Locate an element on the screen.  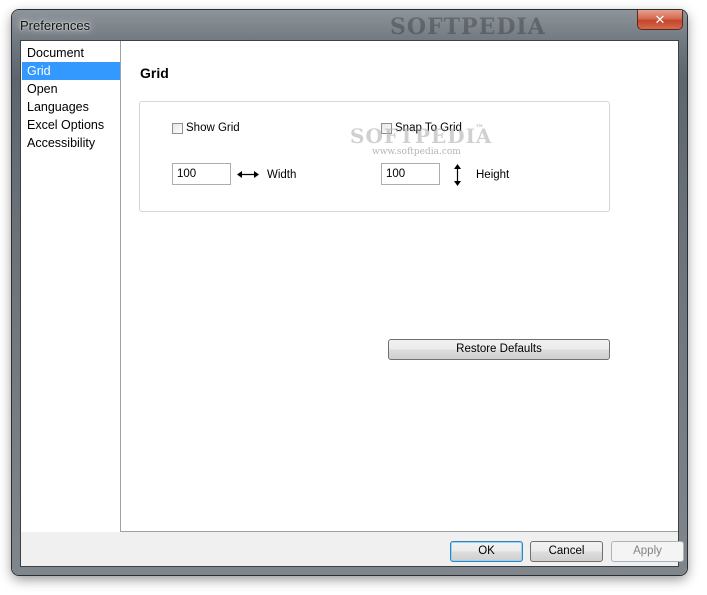
show-grid-label: Show Grid is located at coordinates (213, 128).